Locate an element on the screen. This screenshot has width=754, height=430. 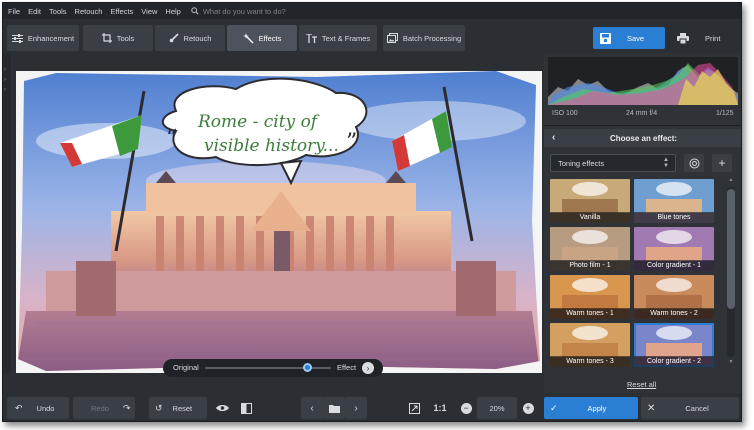
shutter-value: 1/125 is located at coordinates (725, 113).